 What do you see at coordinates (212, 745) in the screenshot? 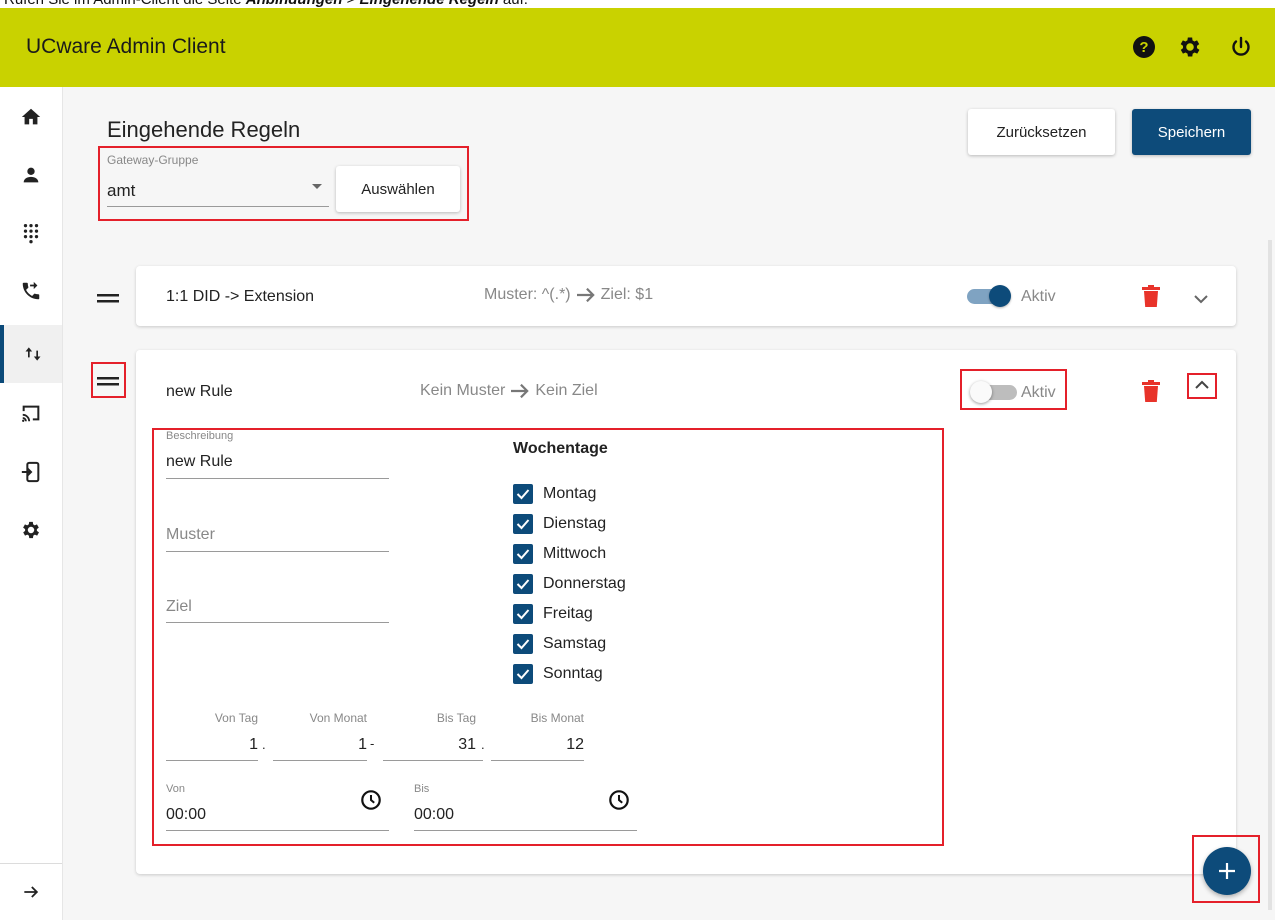
I see `from-day-input: 1` at bounding box center [212, 745].